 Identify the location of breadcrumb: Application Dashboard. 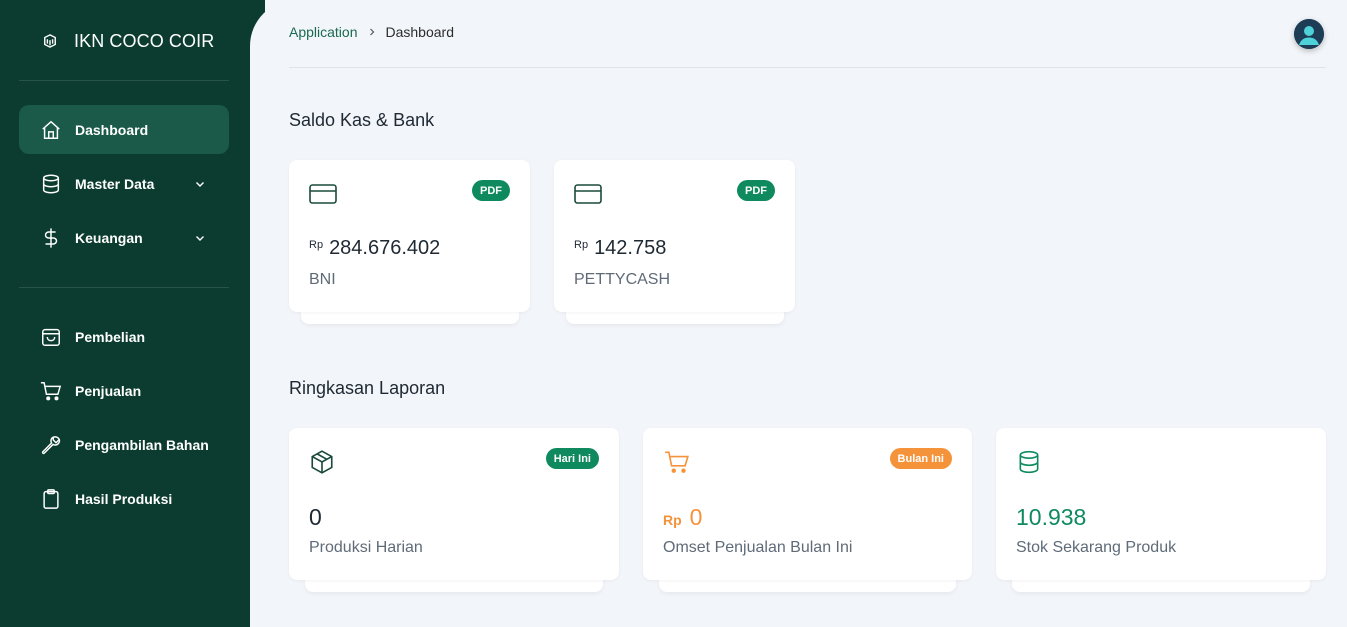
(371, 32).